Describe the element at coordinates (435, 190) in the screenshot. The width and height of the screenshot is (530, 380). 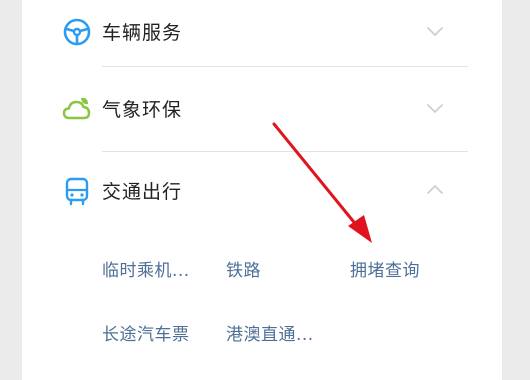
I see `chevron-up-icon` at that location.